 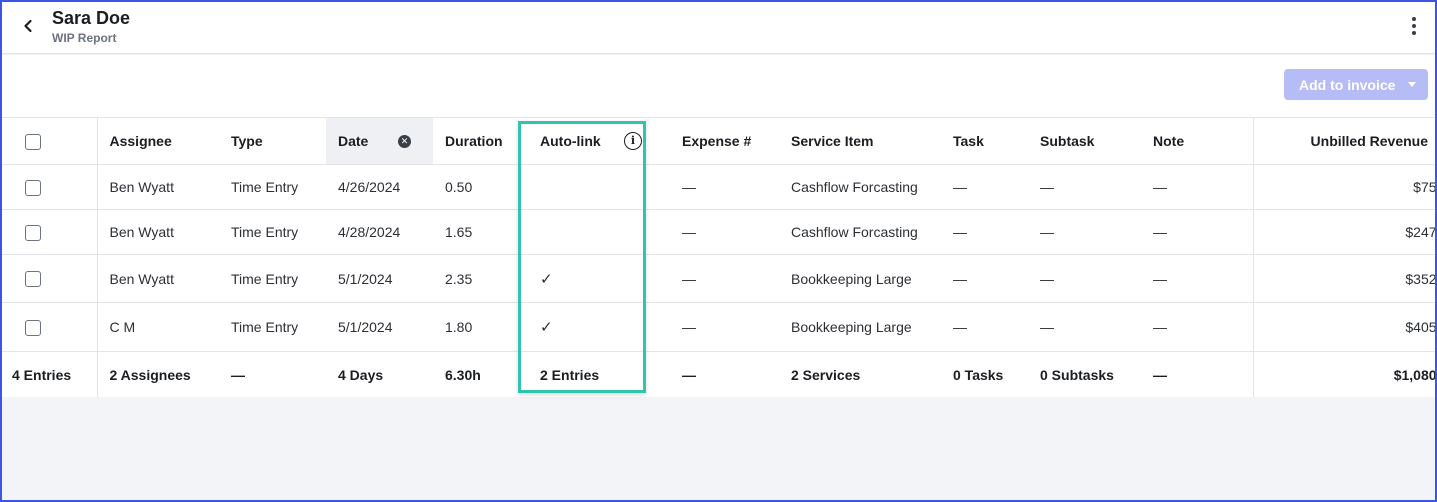 What do you see at coordinates (379, 187) in the screenshot?
I see `cell-date: 4/26/2024` at bounding box center [379, 187].